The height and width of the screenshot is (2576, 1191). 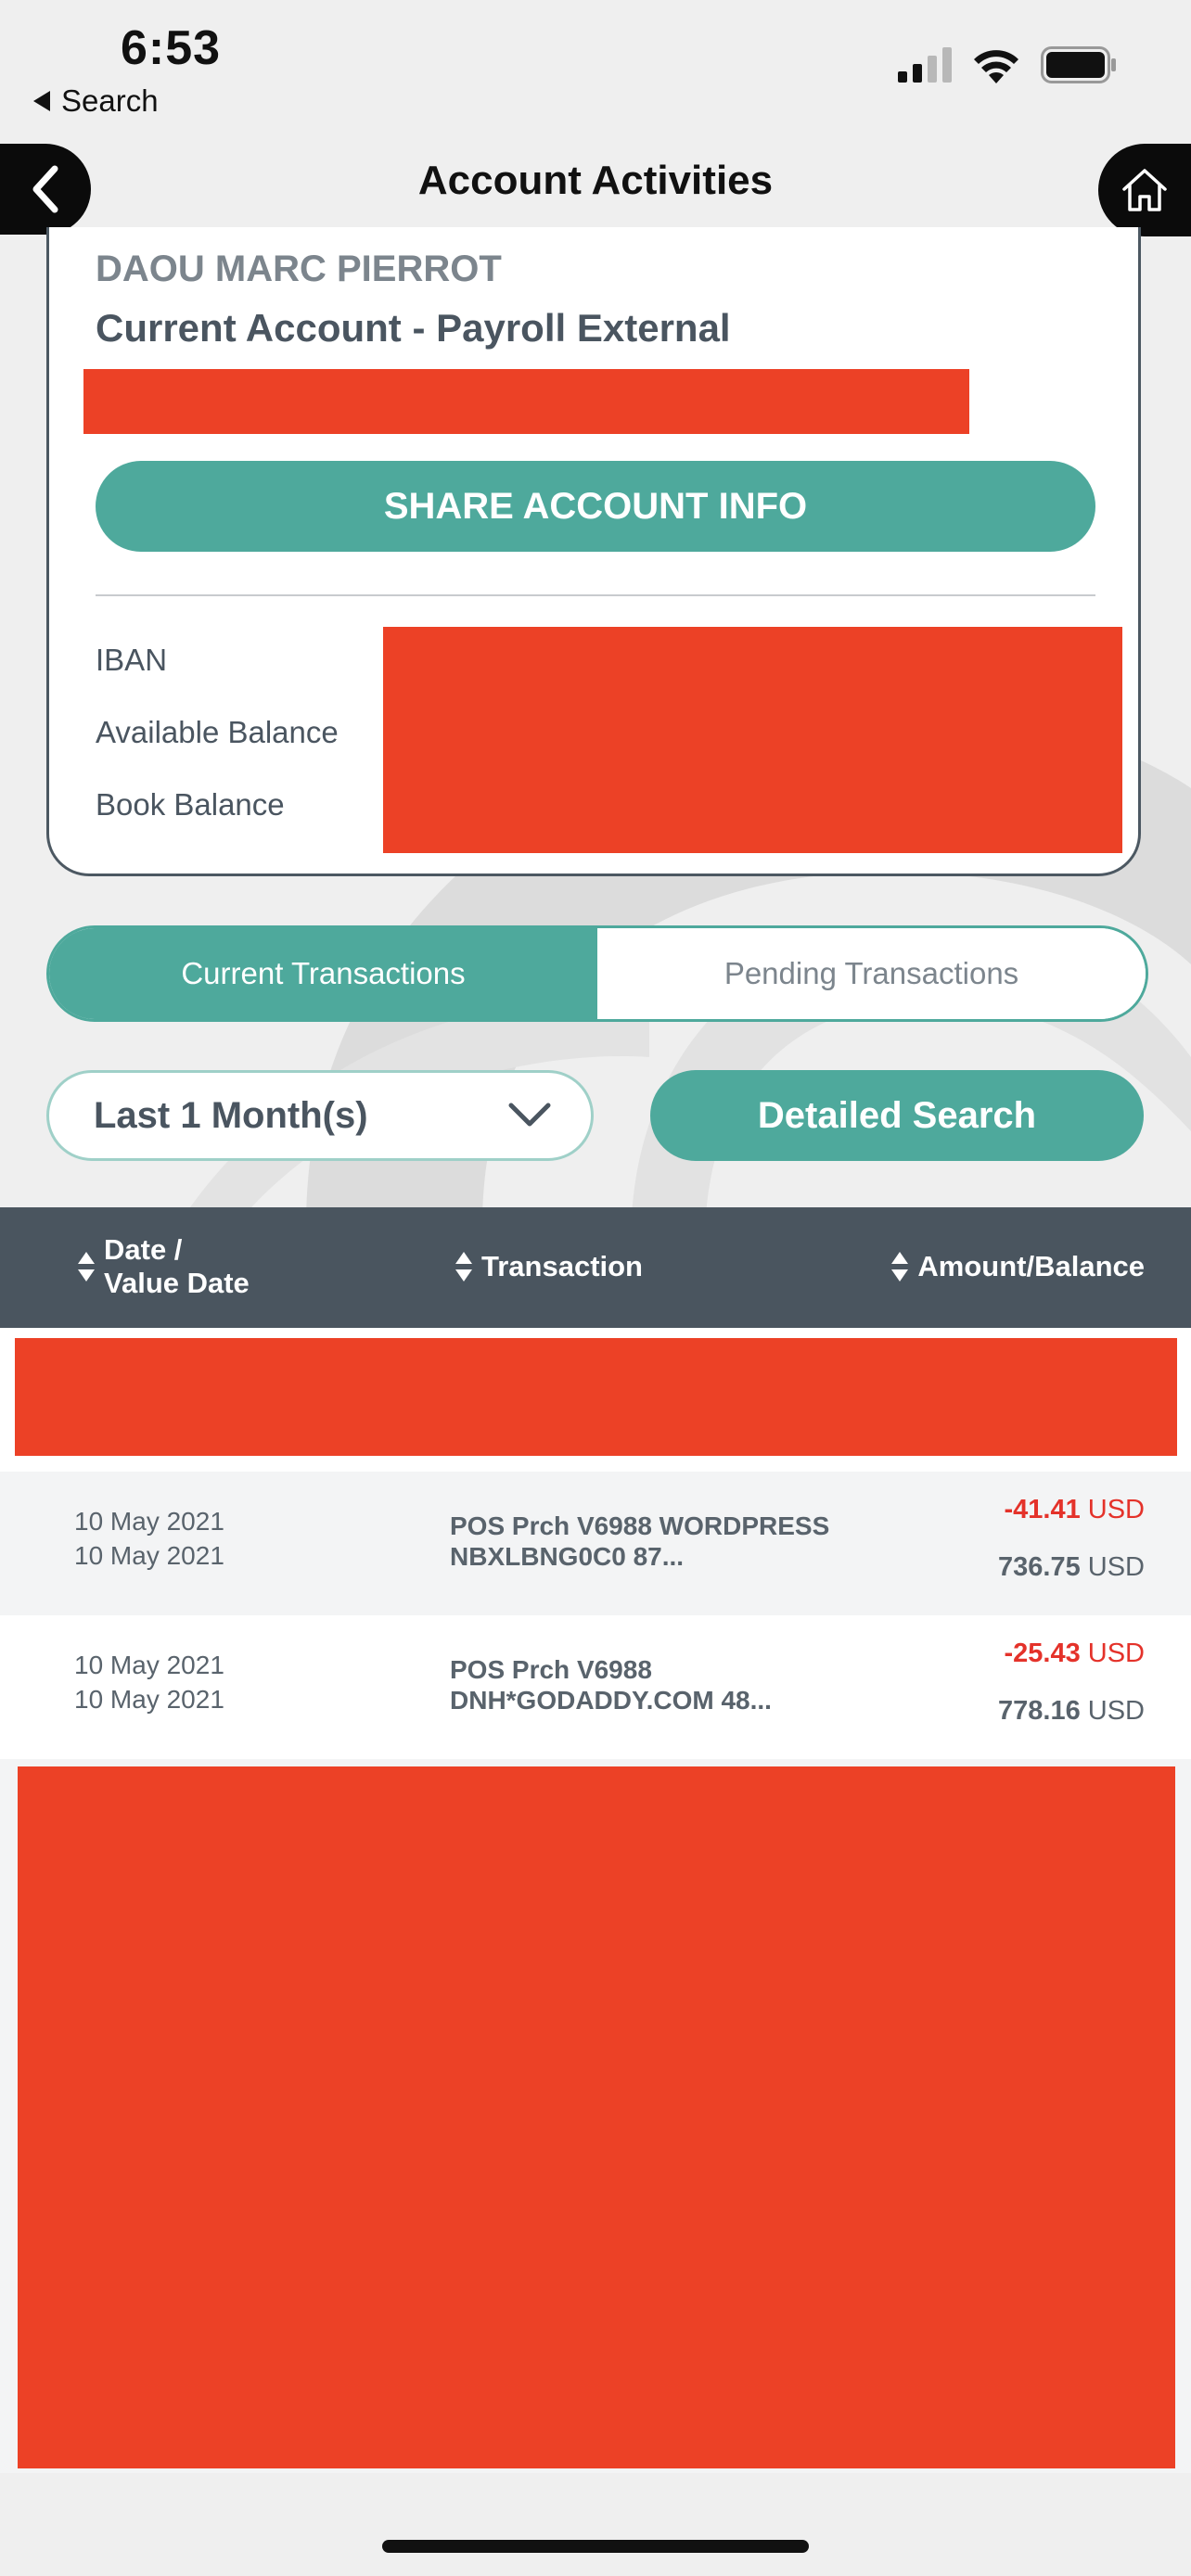 I want to click on transaction-amount: -25.43, so click(x=1042, y=1653).